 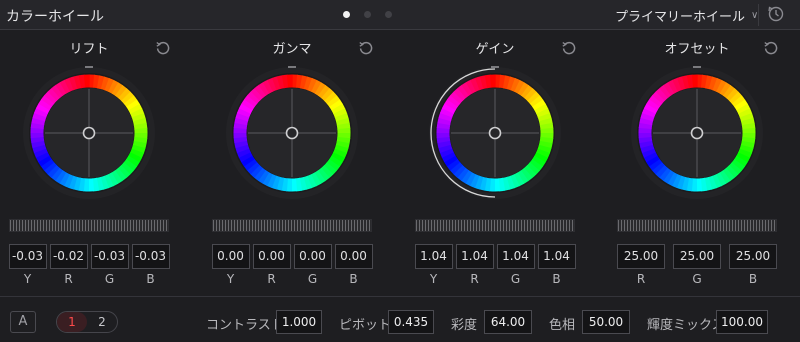 I want to click on lift-r-value: -0.02, so click(x=68, y=256).